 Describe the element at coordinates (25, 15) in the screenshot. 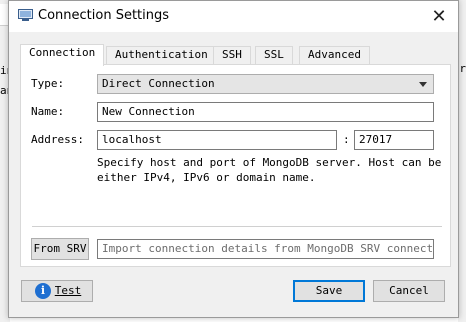

I see `window-app-icon` at that location.